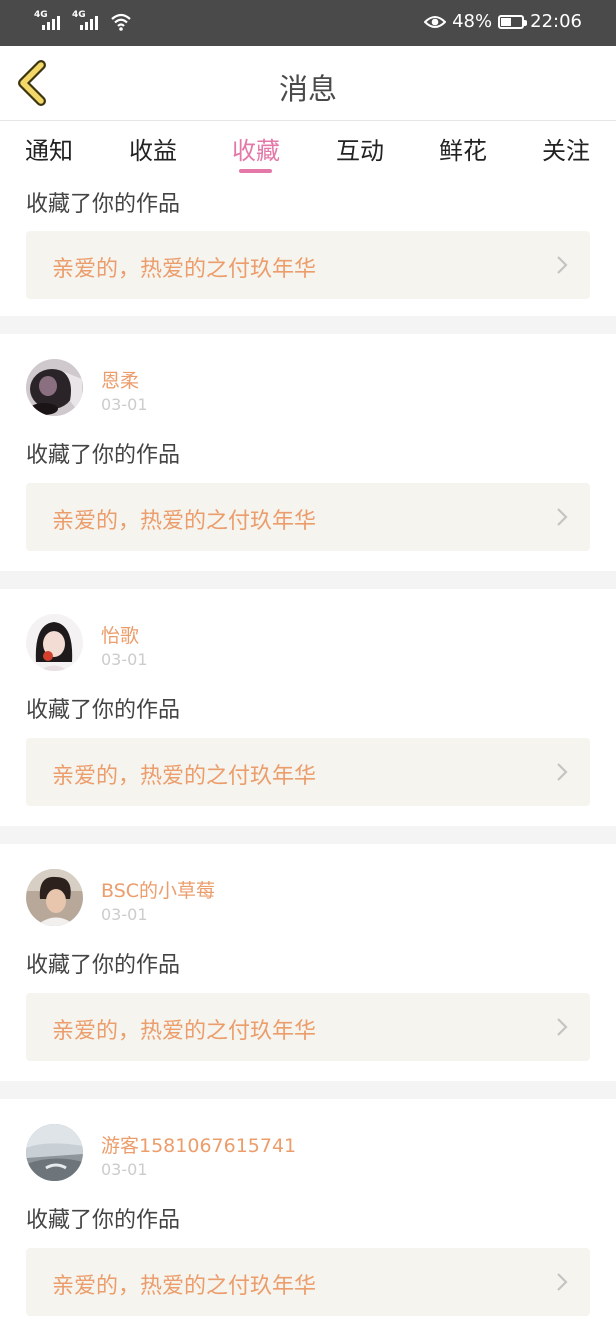  I want to click on tab-flowers: 鲜花, so click(463, 148).